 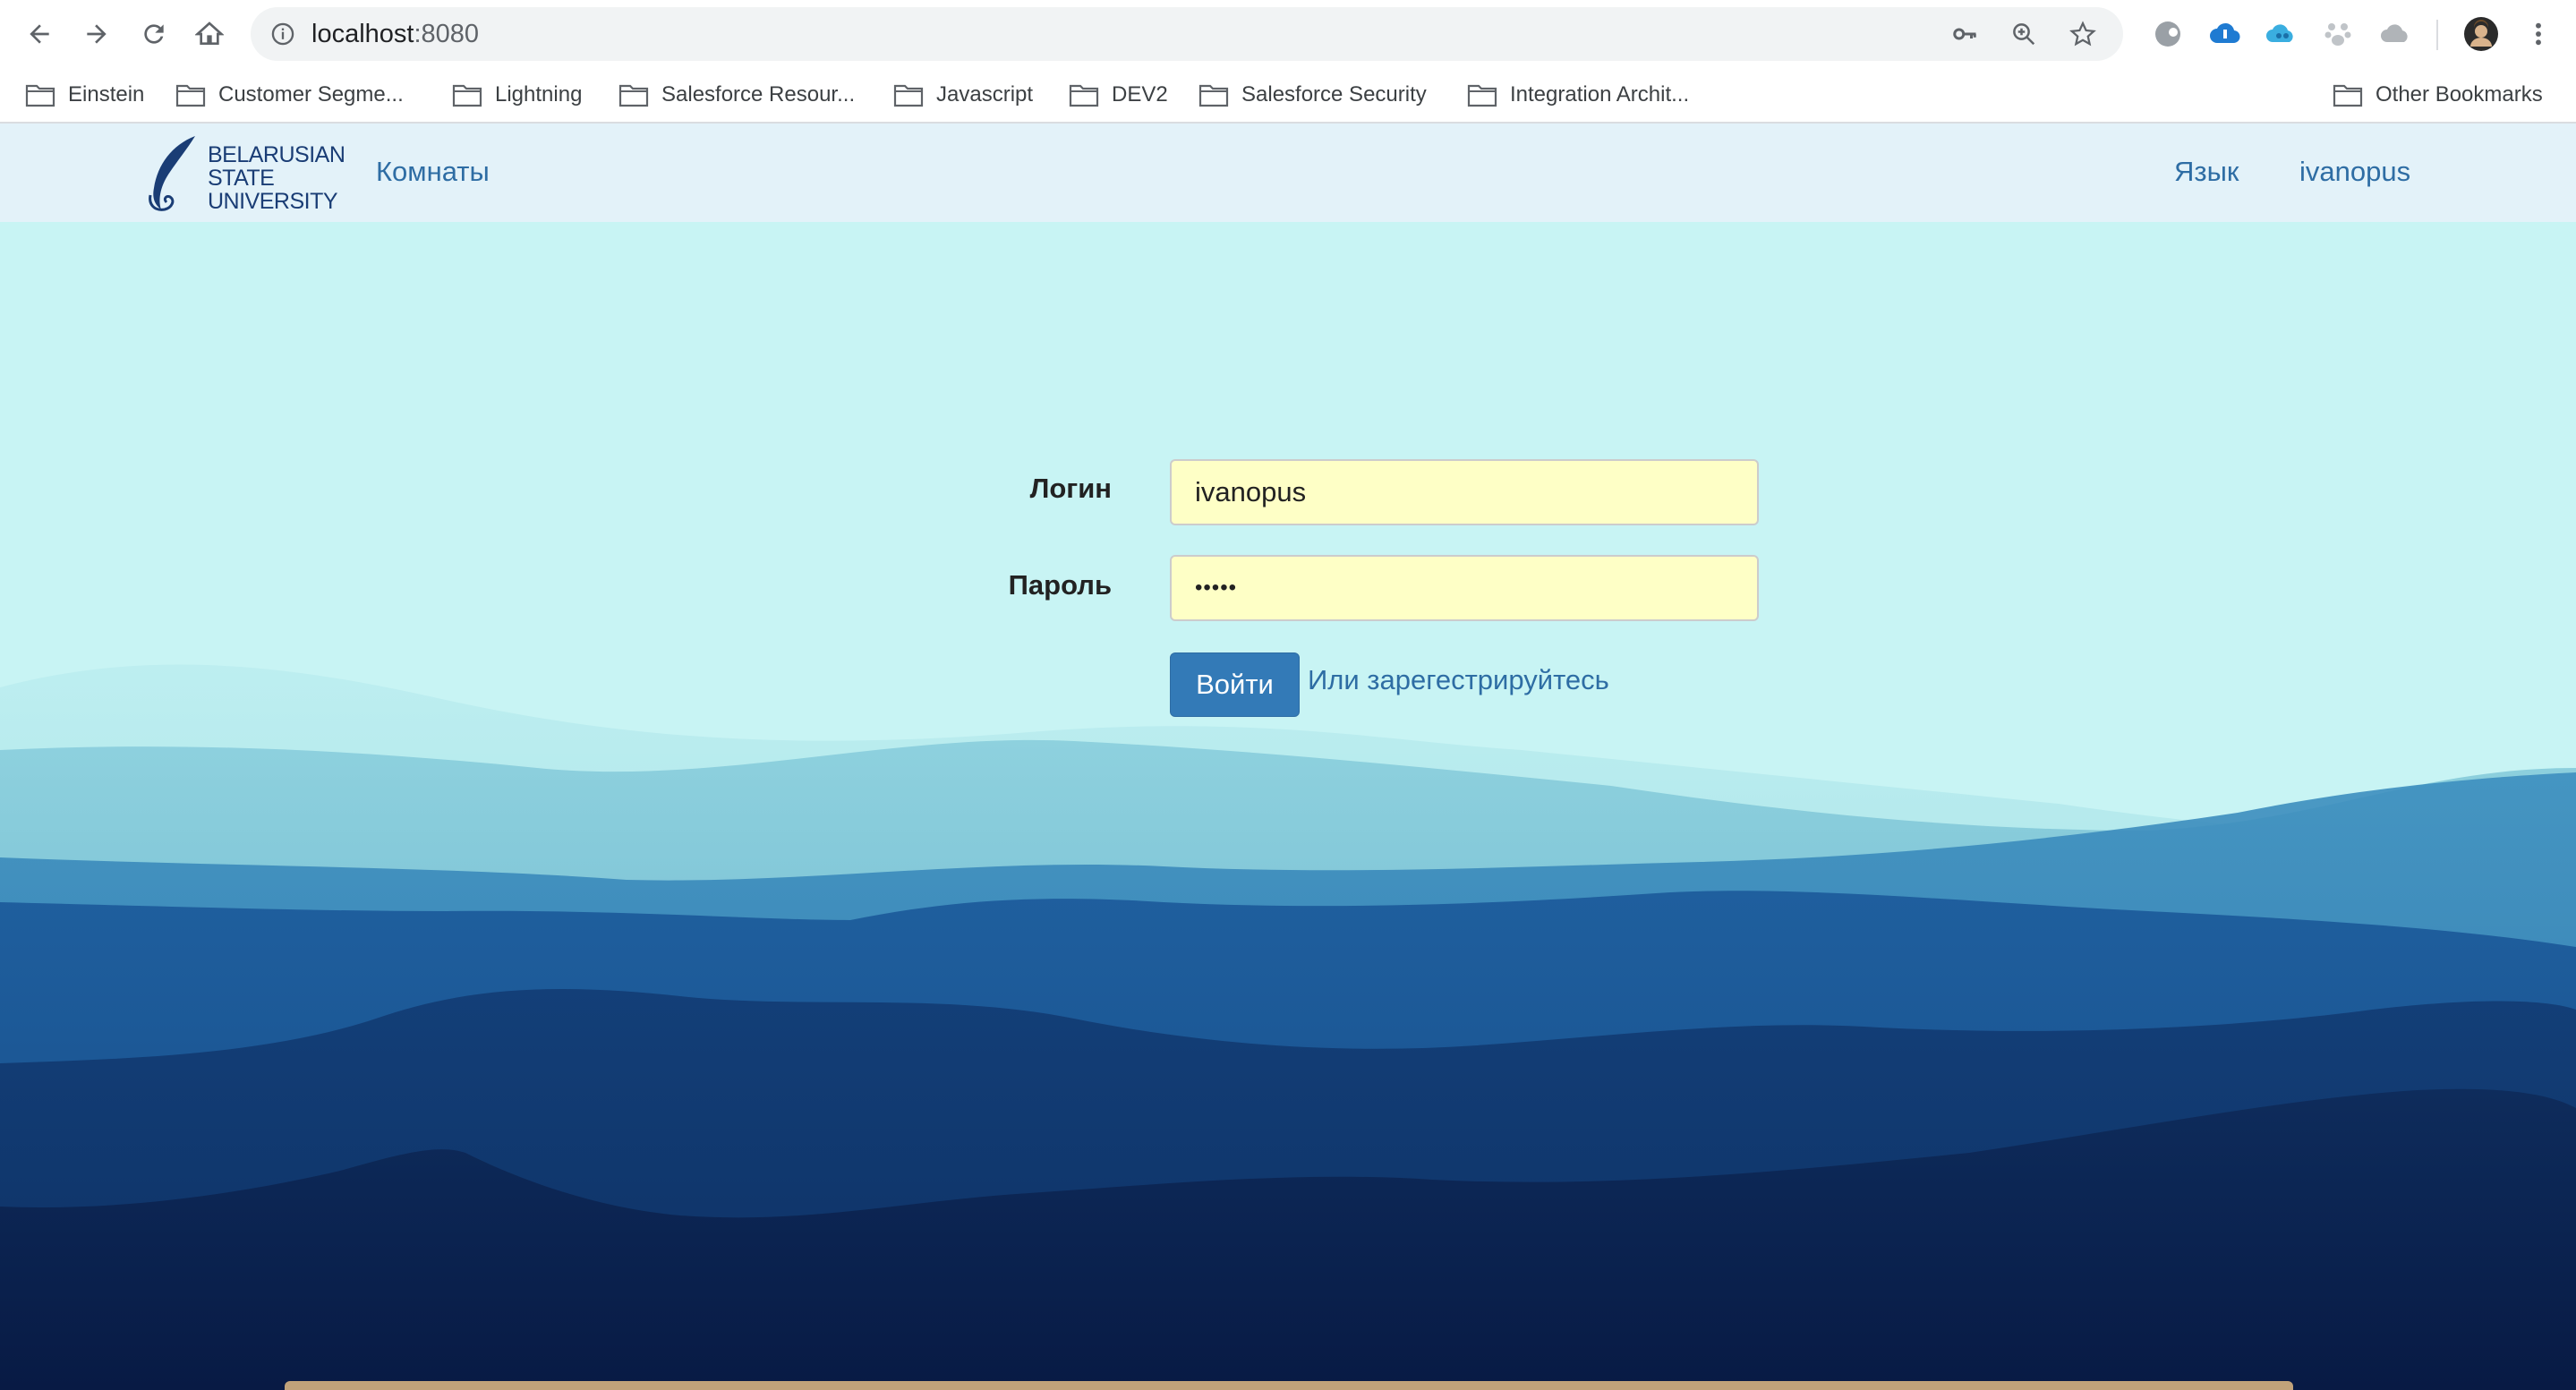 I want to click on back-arrow-icon, so click(x=39, y=34).